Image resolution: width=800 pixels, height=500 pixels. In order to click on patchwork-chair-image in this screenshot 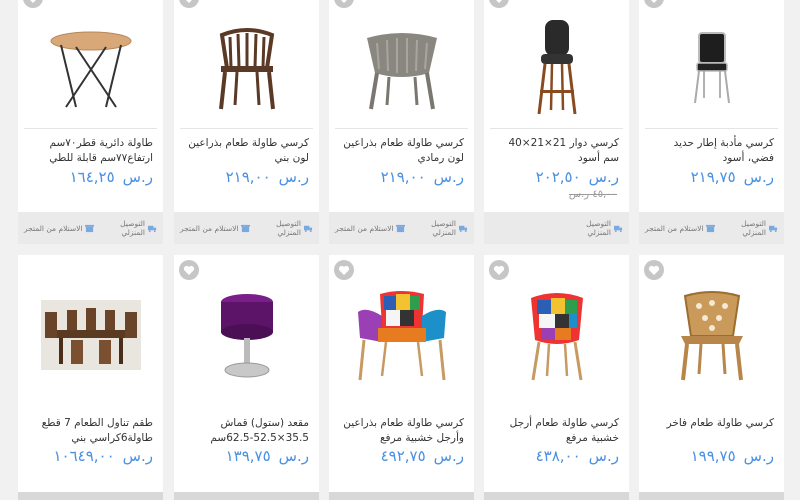, I will do `click(556, 335)`.